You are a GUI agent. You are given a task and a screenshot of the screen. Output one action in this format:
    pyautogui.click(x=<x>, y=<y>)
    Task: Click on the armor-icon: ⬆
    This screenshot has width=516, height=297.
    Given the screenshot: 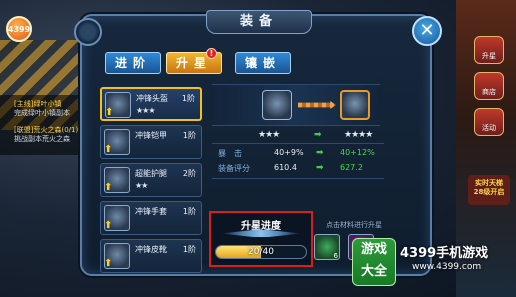 What is the action you would take?
    pyautogui.click(x=117, y=142)
    